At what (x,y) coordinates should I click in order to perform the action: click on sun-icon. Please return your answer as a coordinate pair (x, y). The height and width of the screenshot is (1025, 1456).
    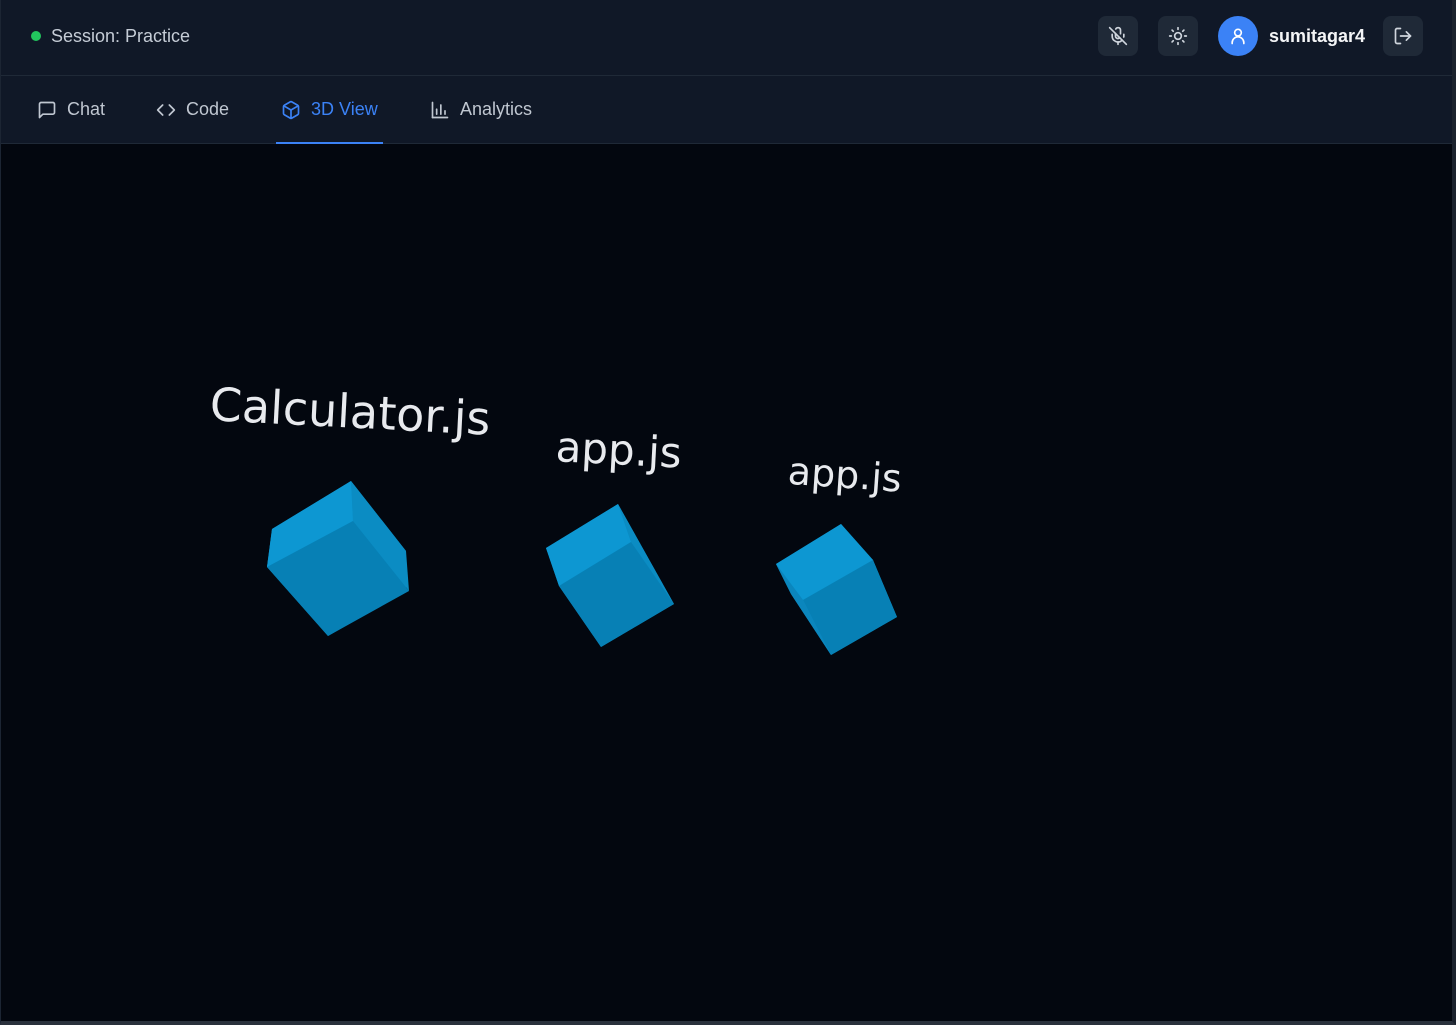
    Looking at the image, I should click on (1178, 36).